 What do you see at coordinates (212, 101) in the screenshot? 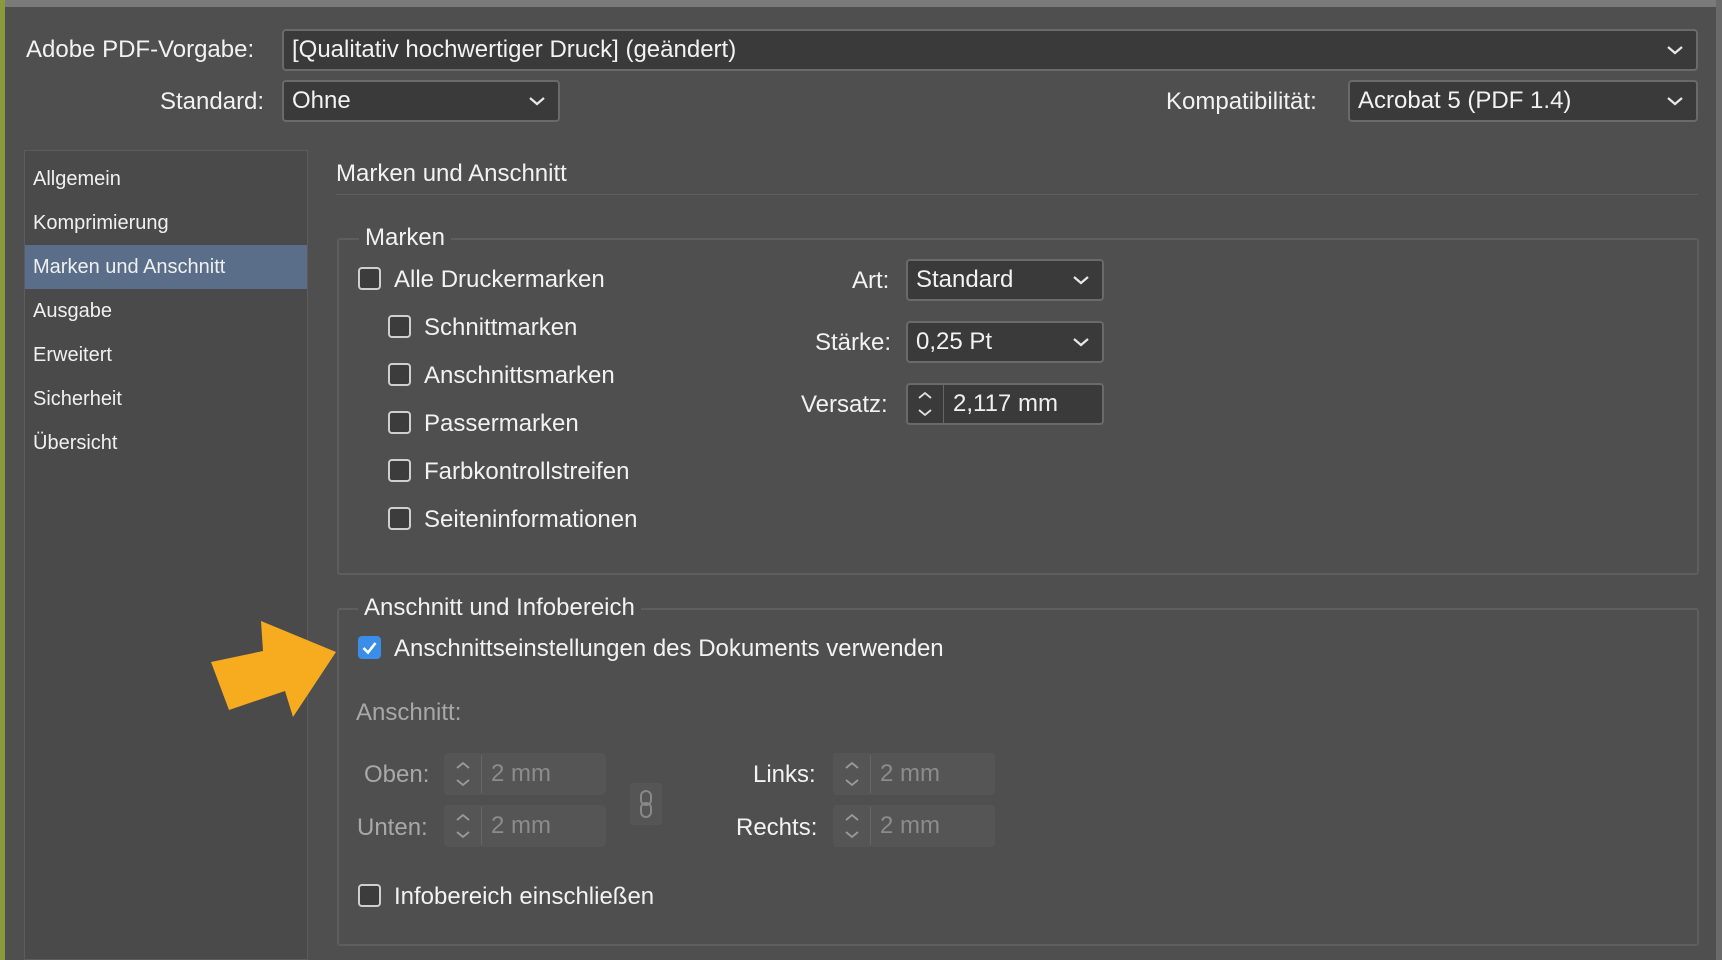
I see `standard-label: Standard:` at bounding box center [212, 101].